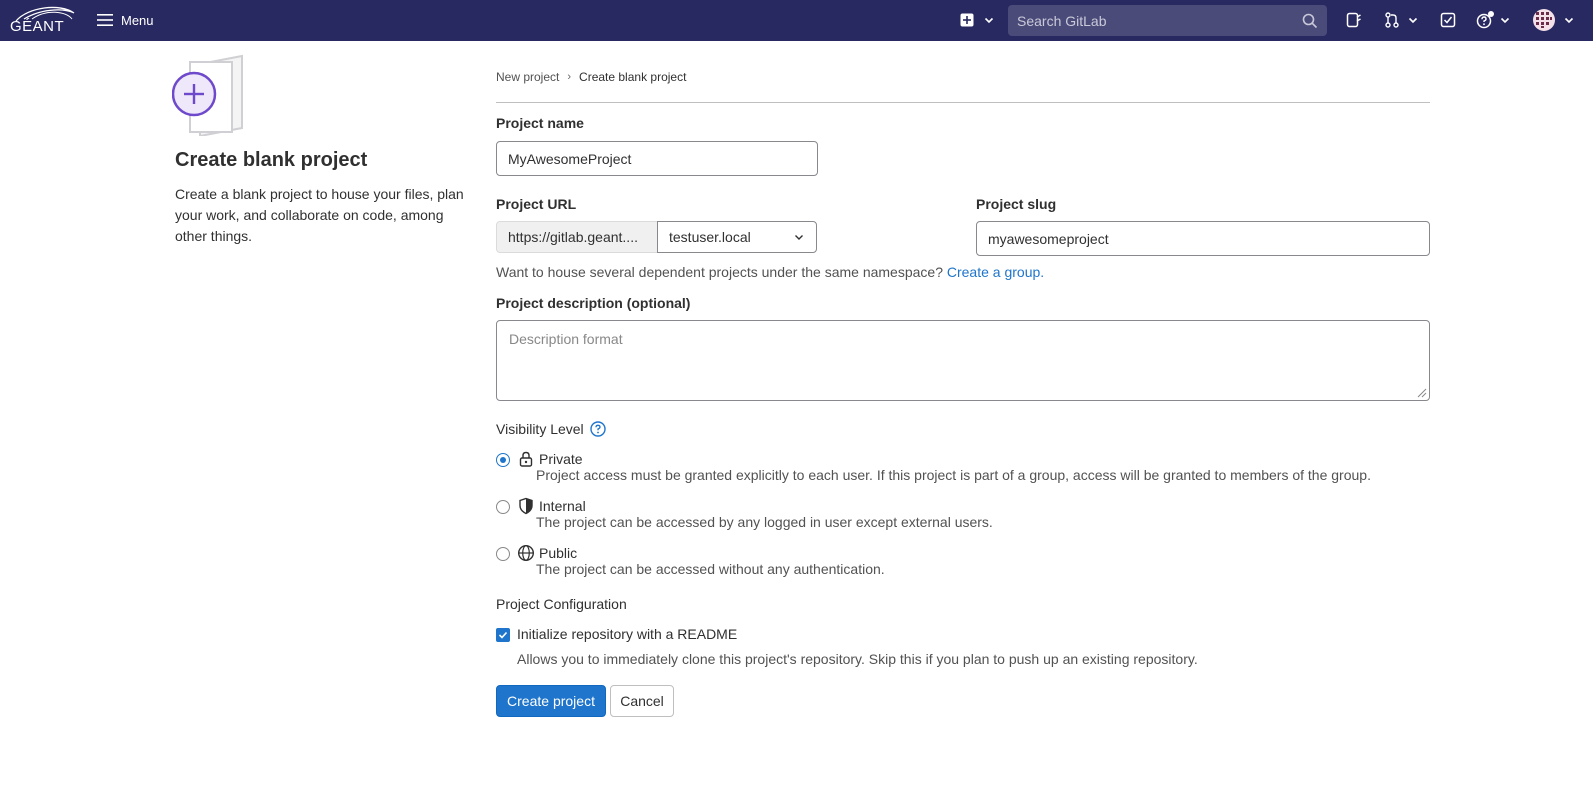 The image size is (1593, 787). Describe the element at coordinates (37, 26) in the screenshot. I see `logo-text: GÉANT` at that location.